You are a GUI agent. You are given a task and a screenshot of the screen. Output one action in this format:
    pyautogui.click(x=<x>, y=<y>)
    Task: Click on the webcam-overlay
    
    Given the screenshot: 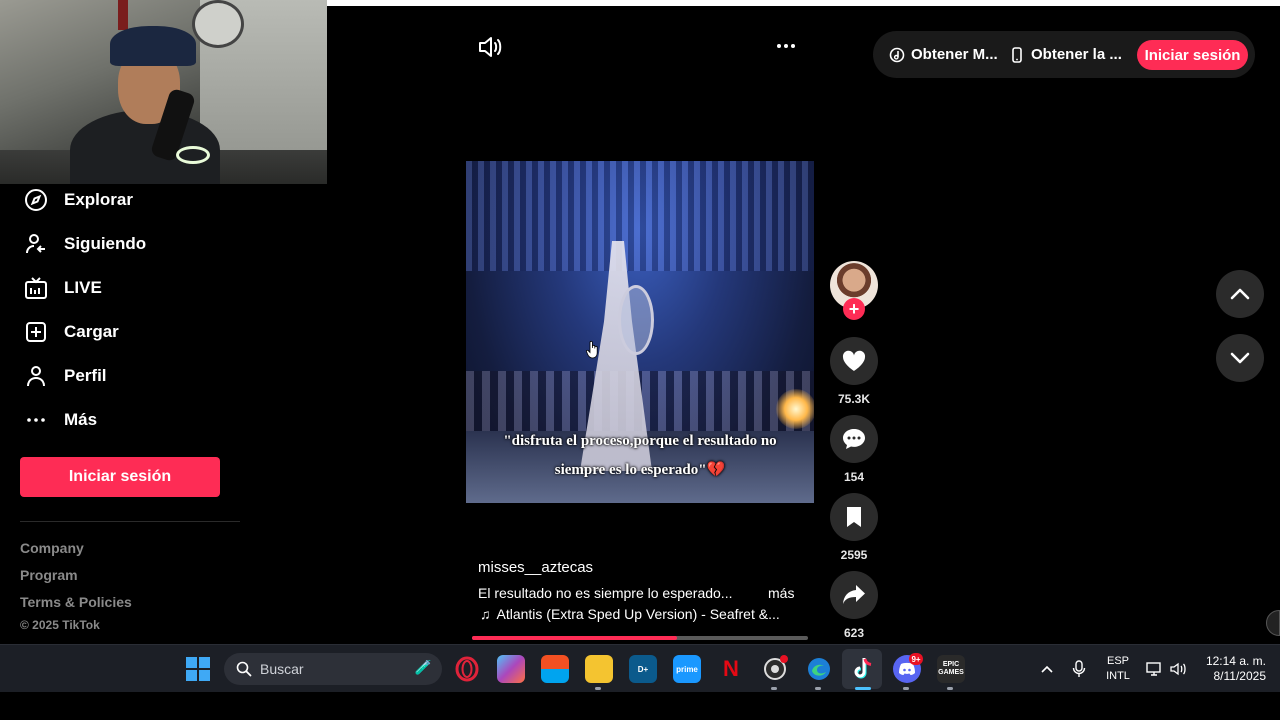 What is the action you would take?
    pyautogui.click(x=163, y=92)
    